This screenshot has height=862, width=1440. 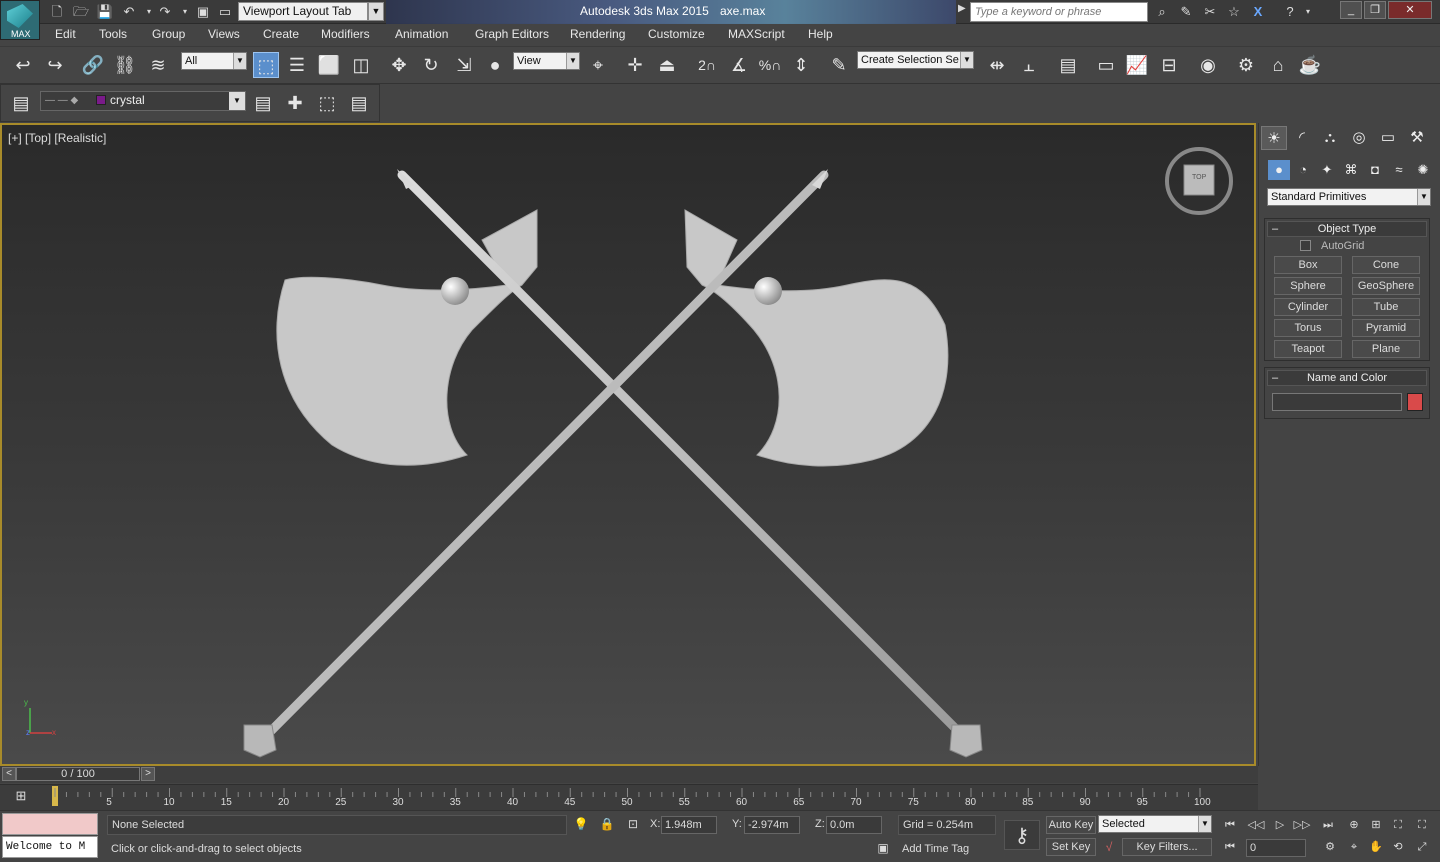 What do you see at coordinates (1308, 286) in the screenshot?
I see `sphere-button: Sphere` at bounding box center [1308, 286].